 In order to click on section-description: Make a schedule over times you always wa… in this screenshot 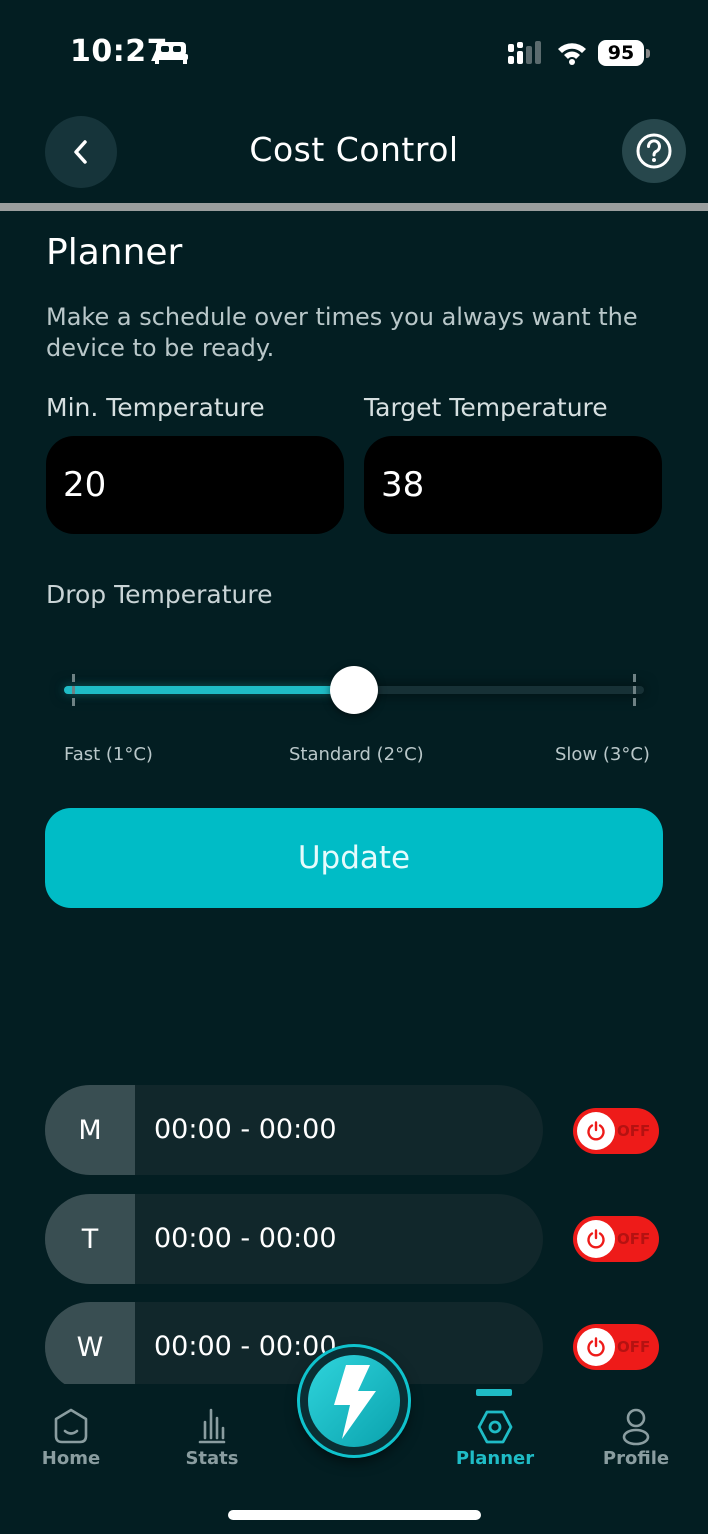, I will do `click(342, 332)`.